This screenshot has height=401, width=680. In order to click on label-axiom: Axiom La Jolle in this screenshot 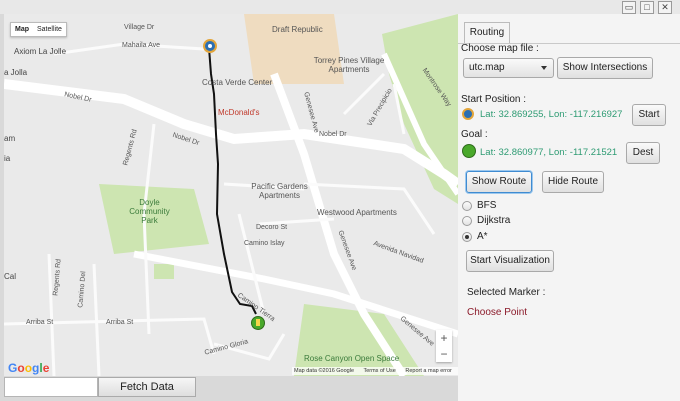, I will do `click(40, 51)`.